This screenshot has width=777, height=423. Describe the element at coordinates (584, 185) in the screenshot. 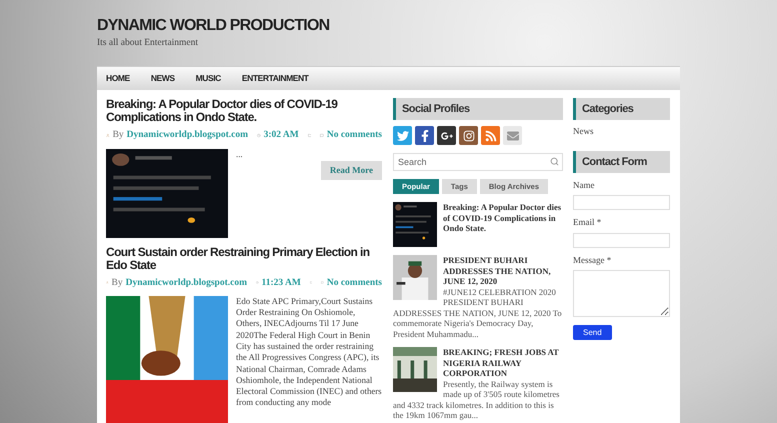

I see `field-label: Name` at that location.